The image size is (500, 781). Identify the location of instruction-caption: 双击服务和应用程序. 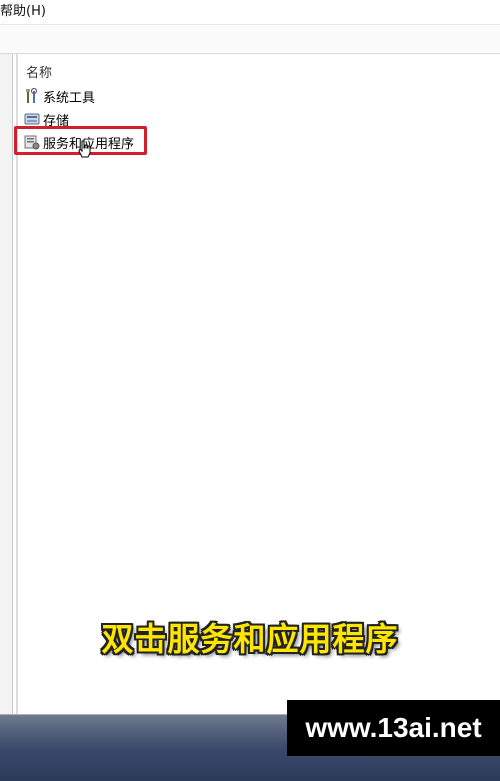
(250, 639).